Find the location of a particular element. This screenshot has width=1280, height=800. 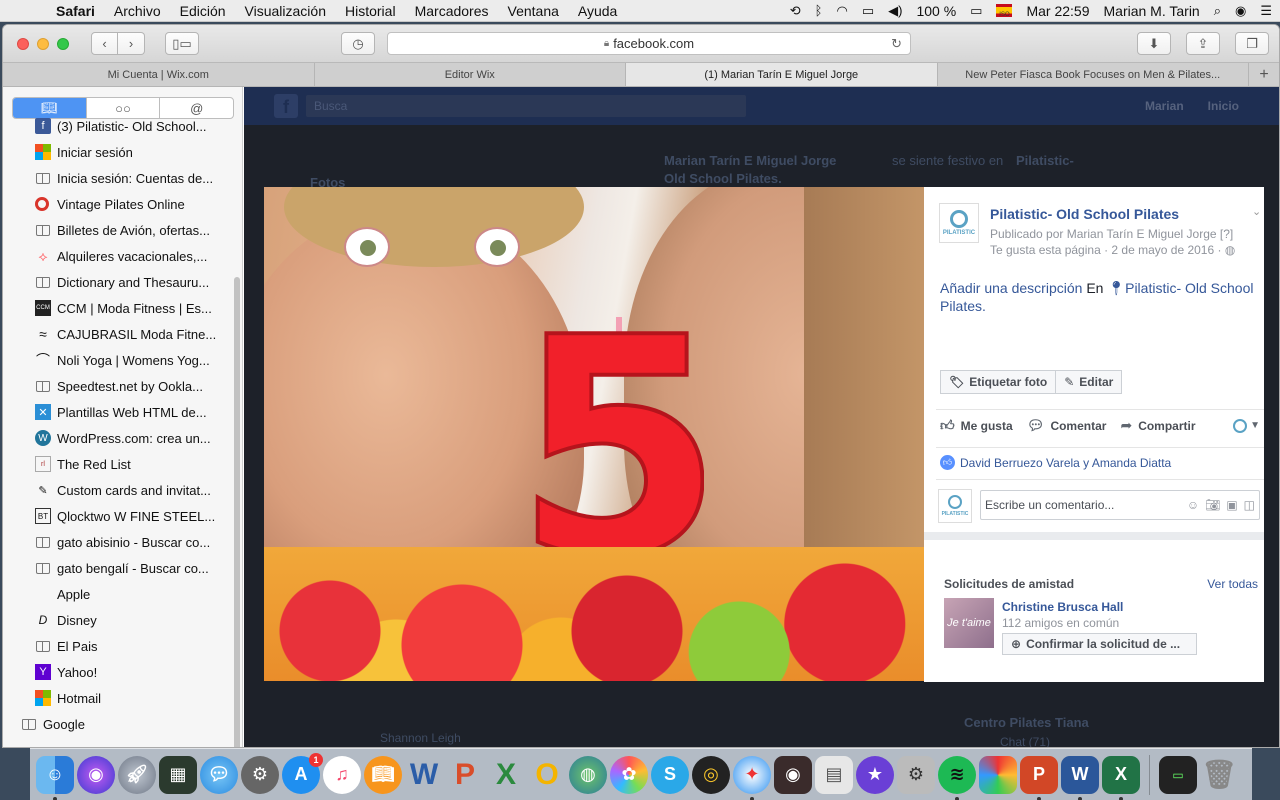

skype-icon: S is located at coordinates (670, 774).